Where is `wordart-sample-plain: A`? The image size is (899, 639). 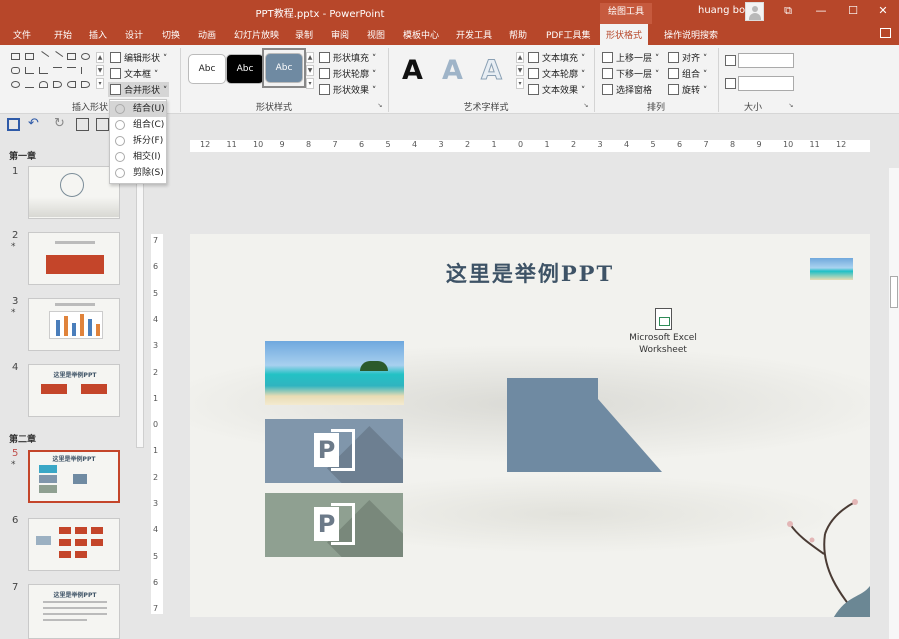 wordart-sample-plain: A is located at coordinates (412, 70).